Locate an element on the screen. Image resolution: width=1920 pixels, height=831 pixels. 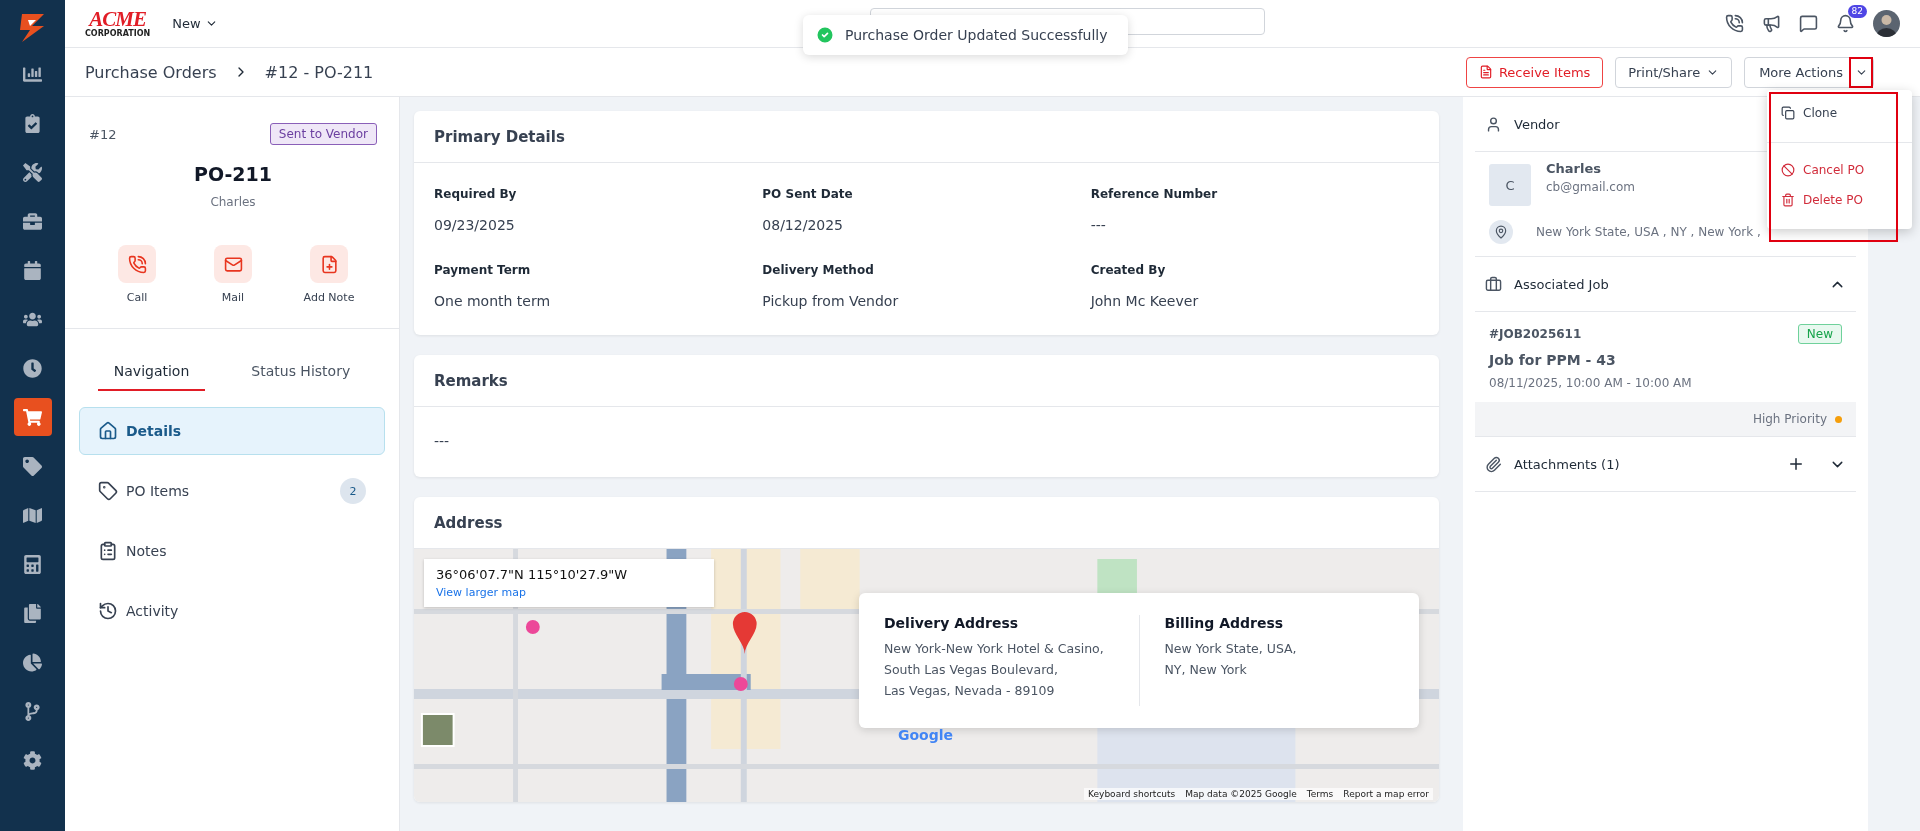
item-count: 2 is located at coordinates (353, 491).